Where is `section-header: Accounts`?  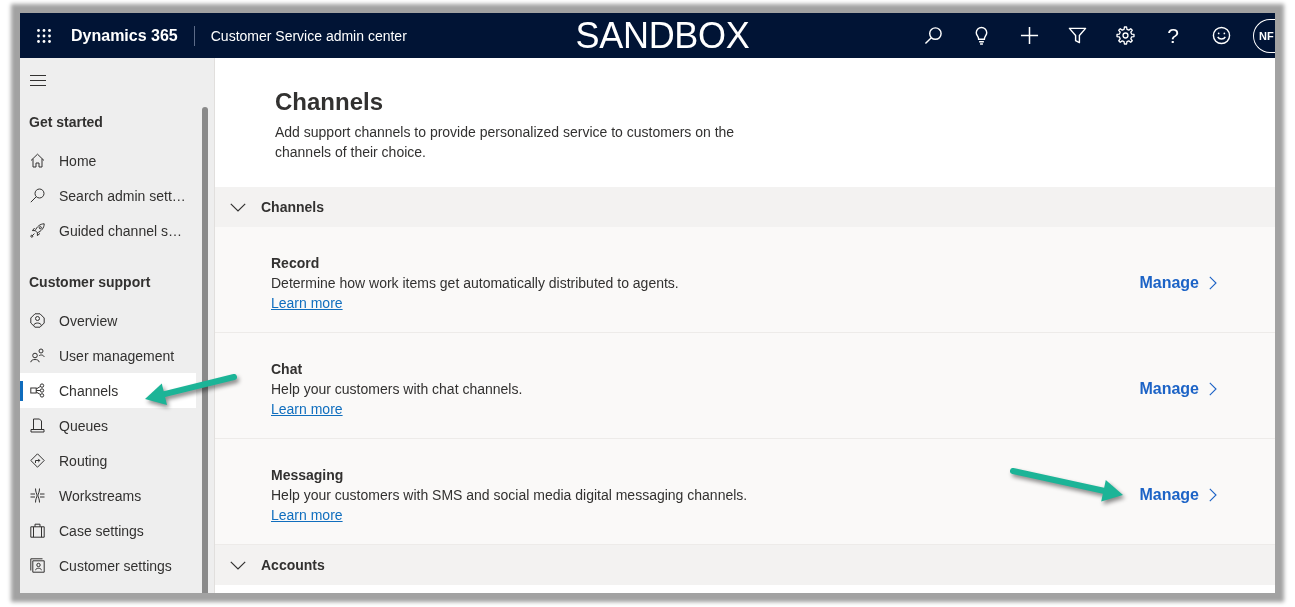
section-header: Accounts is located at coordinates (745, 565).